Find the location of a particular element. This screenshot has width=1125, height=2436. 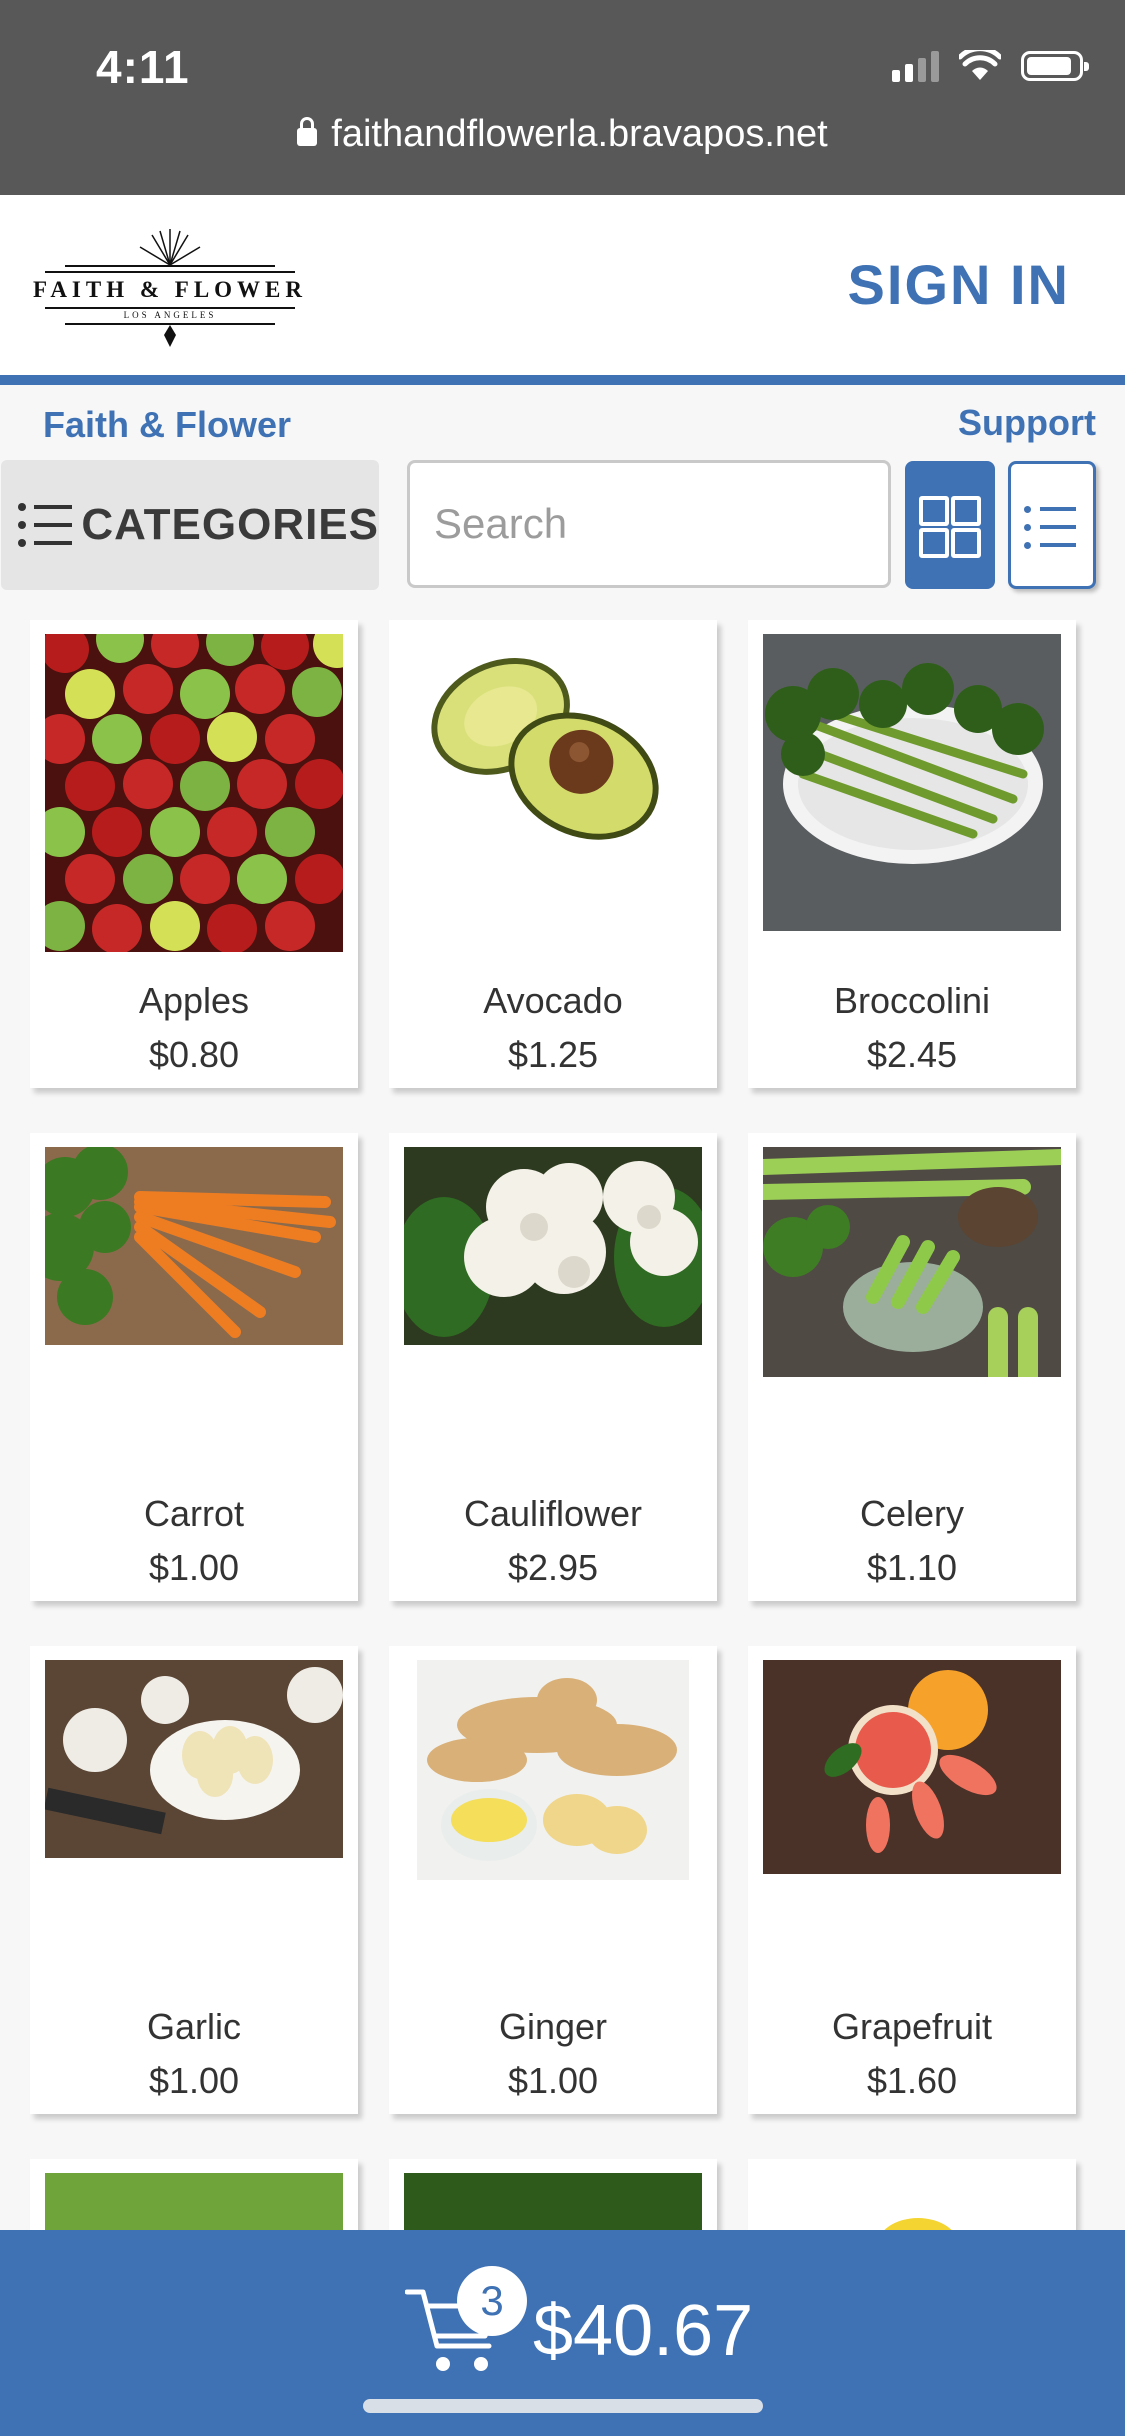

apples-image is located at coordinates (194, 793).